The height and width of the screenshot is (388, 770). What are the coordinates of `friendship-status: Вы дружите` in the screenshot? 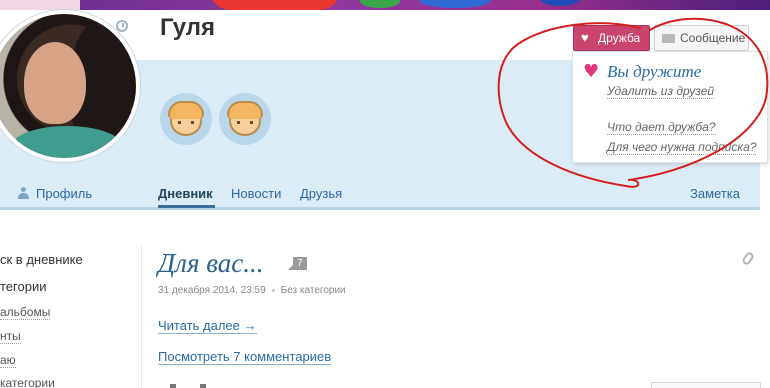 It's located at (654, 71).